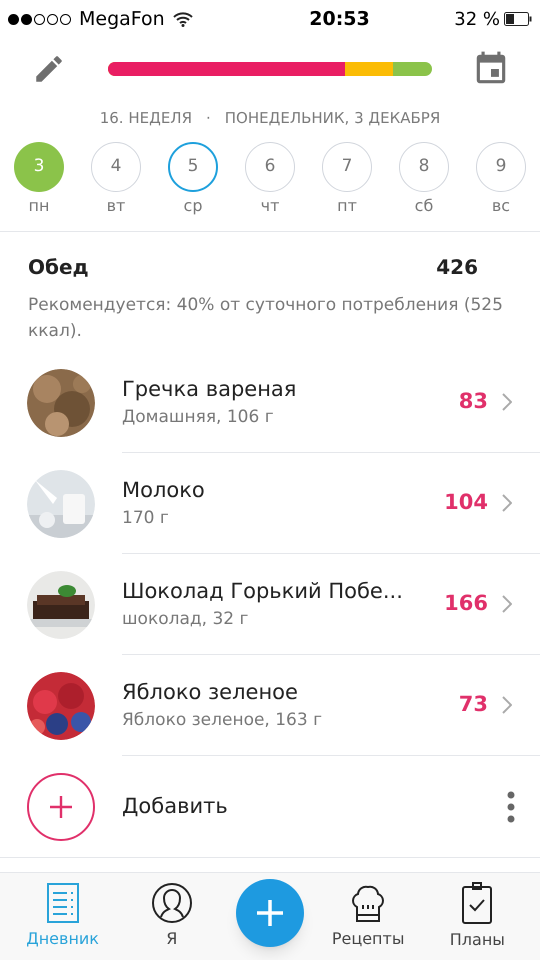  What do you see at coordinates (466, 604) in the screenshot?
I see `food-calories: 166` at bounding box center [466, 604].